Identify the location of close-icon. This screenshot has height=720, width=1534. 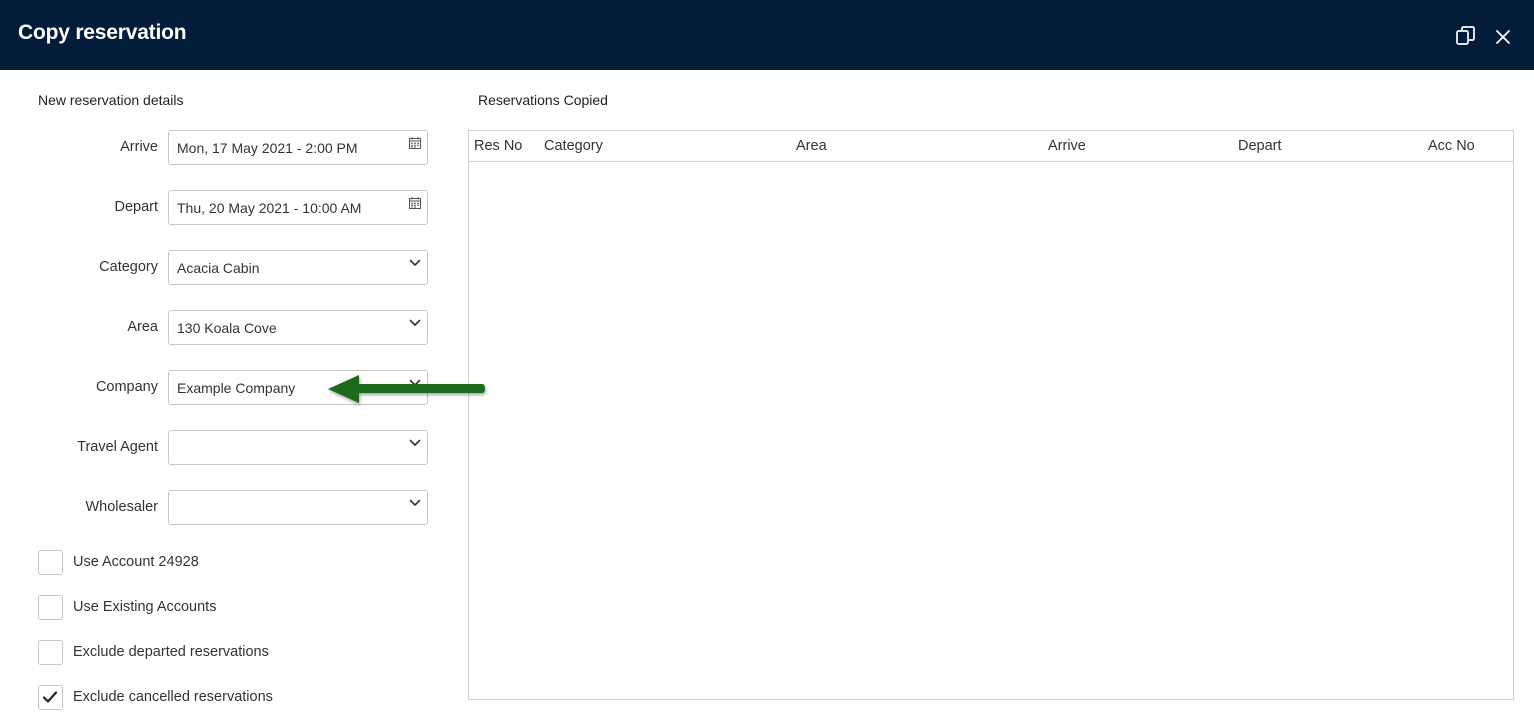
(1504, 38).